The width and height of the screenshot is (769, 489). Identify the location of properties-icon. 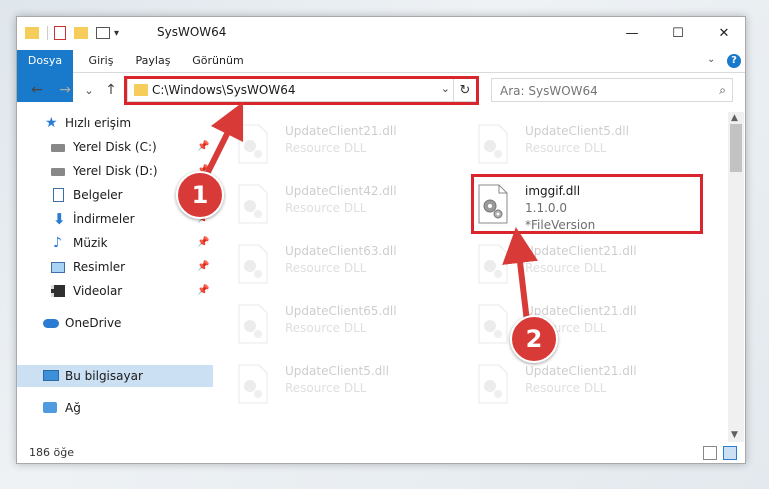
(60, 33).